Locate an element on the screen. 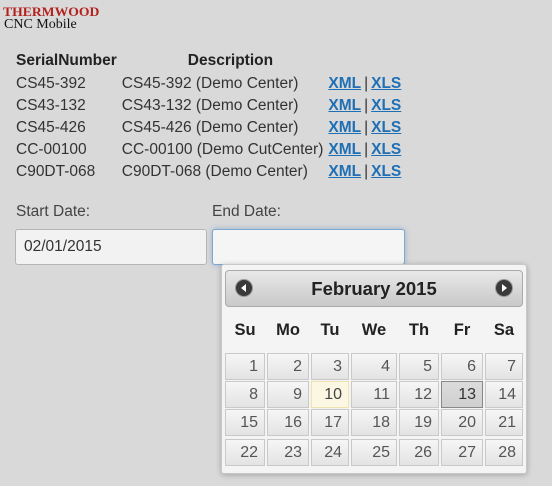 The height and width of the screenshot is (486, 552). calendar-day: 20 is located at coordinates (462, 422).